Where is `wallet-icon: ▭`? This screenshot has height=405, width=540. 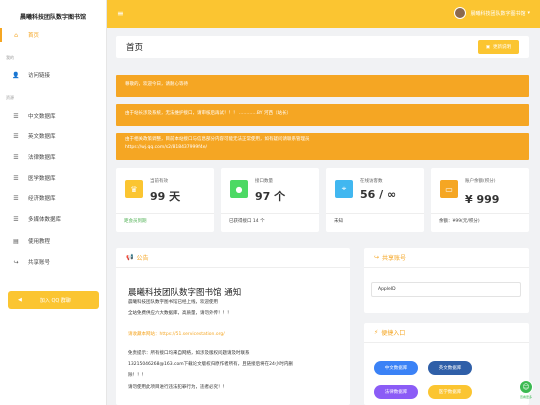
wallet-icon: ▭ is located at coordinates (449, 189).